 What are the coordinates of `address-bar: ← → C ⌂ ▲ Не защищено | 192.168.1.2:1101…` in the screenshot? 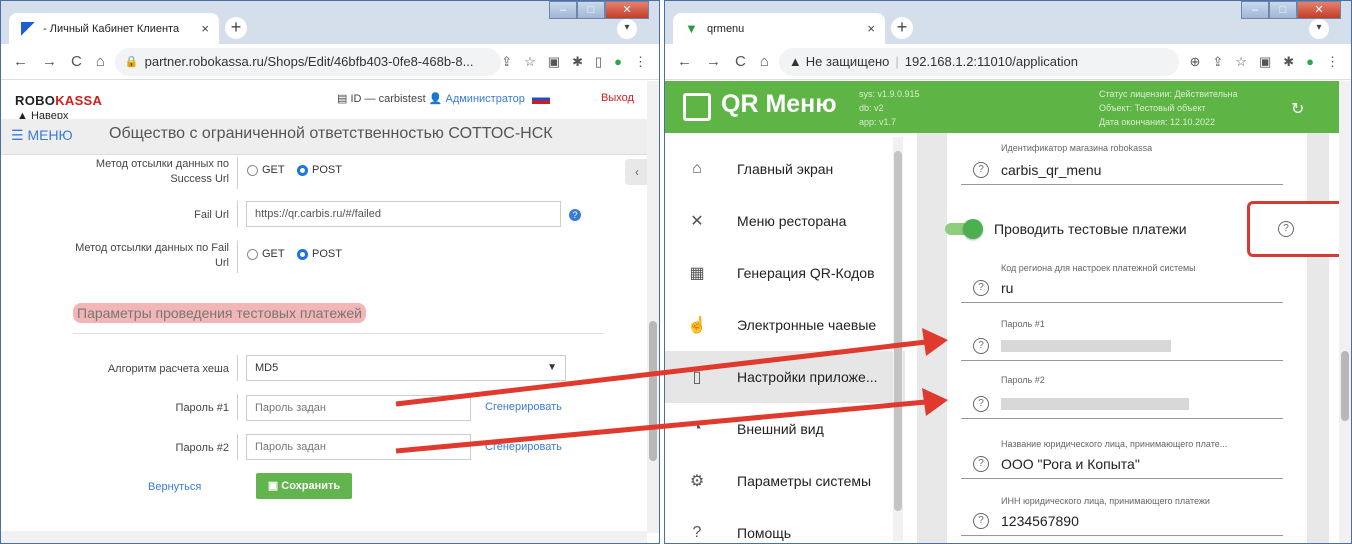 It's located at (1008, 62).